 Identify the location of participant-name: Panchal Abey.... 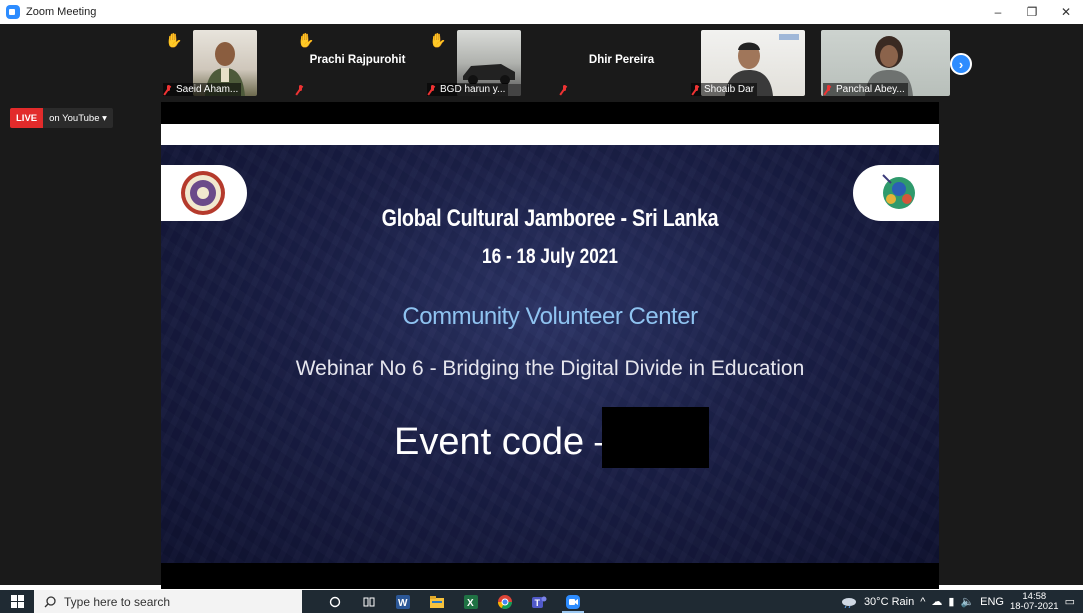
(870, 89).